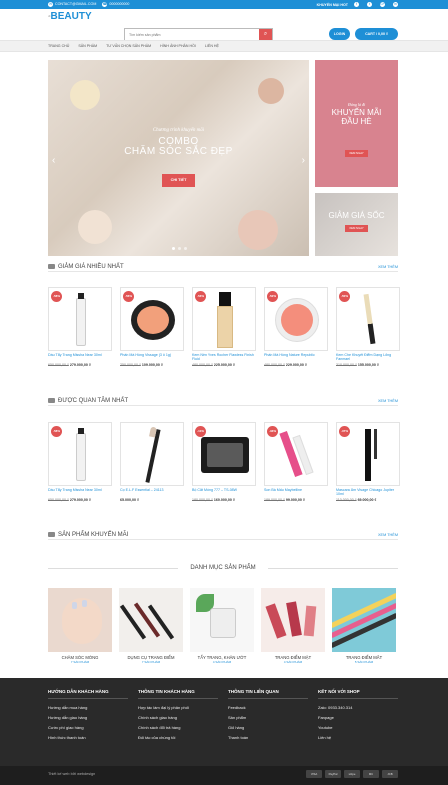 This screenshot has width=448, height=785. Describe the element at coordinates (224, 319) in the screenshot. I see `product-image: -53%` at that location.